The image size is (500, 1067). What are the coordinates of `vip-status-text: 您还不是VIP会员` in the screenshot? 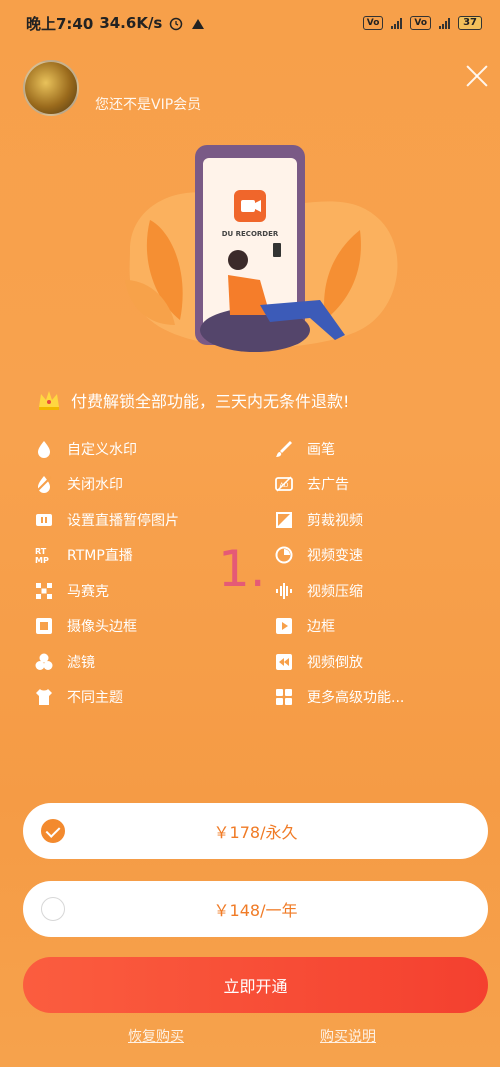 It's located at (148, 105).